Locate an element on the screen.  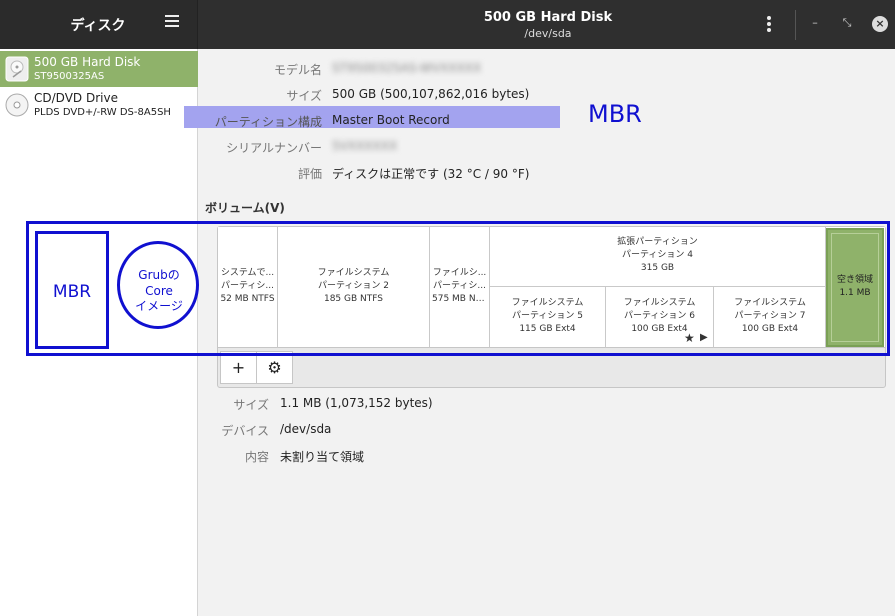
annotation-mbr-text: MBR is located at coordinates (72, 292).